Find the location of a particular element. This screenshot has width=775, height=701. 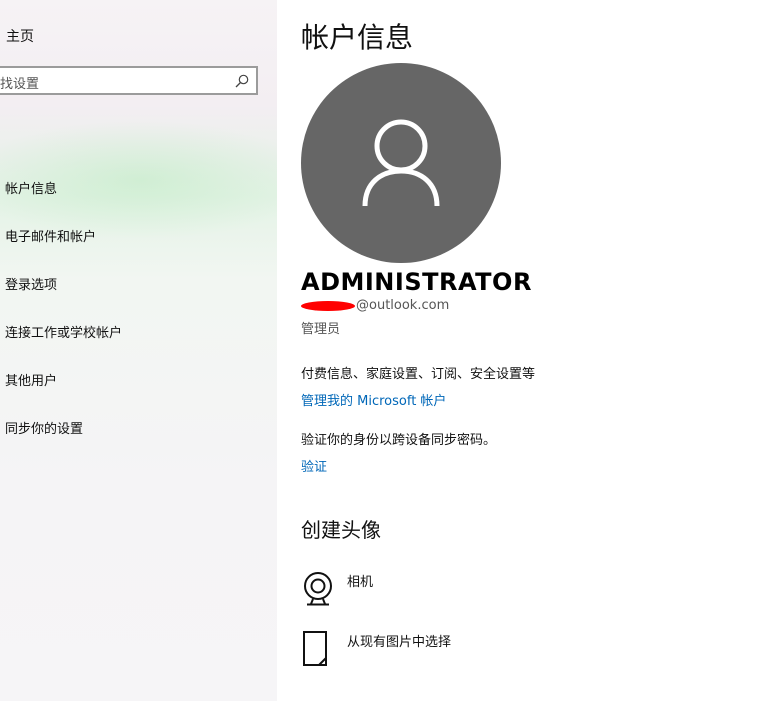

account-role: 管理员 is located at coordinates (321, 329).